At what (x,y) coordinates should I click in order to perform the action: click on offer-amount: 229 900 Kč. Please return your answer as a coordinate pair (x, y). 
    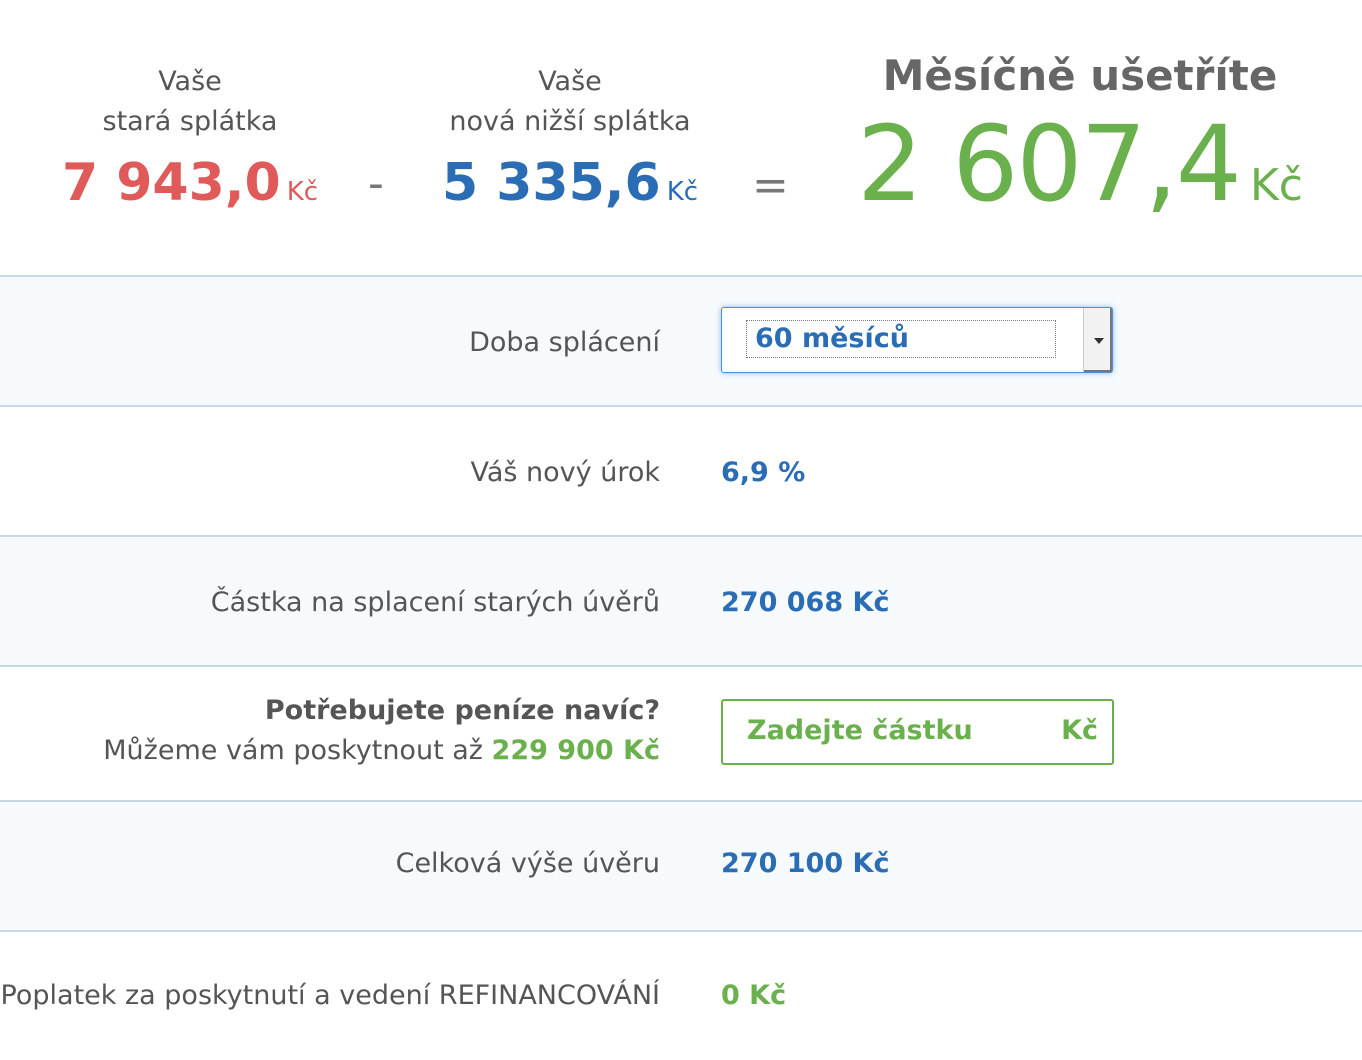
    Looking at the image, I should click on (575, 750).